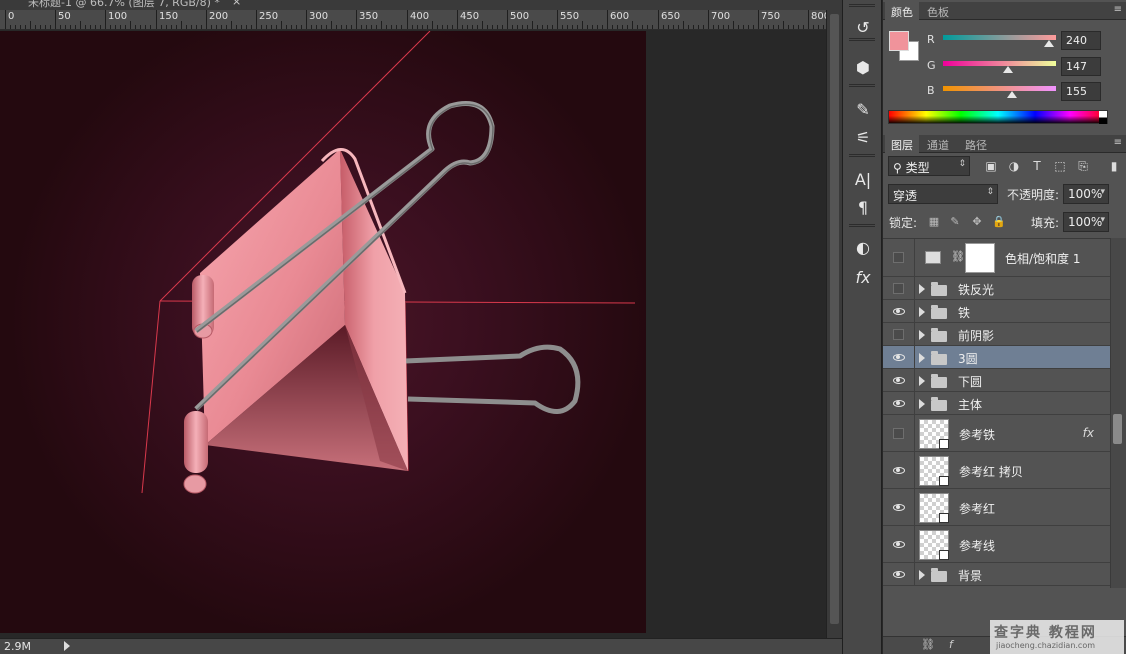 The height and width of the screenshot is (654, 1126). What do you see at coordinates (977, 434) in the screenshot?
I see `layer-name: 参考铁` at bounding box center [977, 434].